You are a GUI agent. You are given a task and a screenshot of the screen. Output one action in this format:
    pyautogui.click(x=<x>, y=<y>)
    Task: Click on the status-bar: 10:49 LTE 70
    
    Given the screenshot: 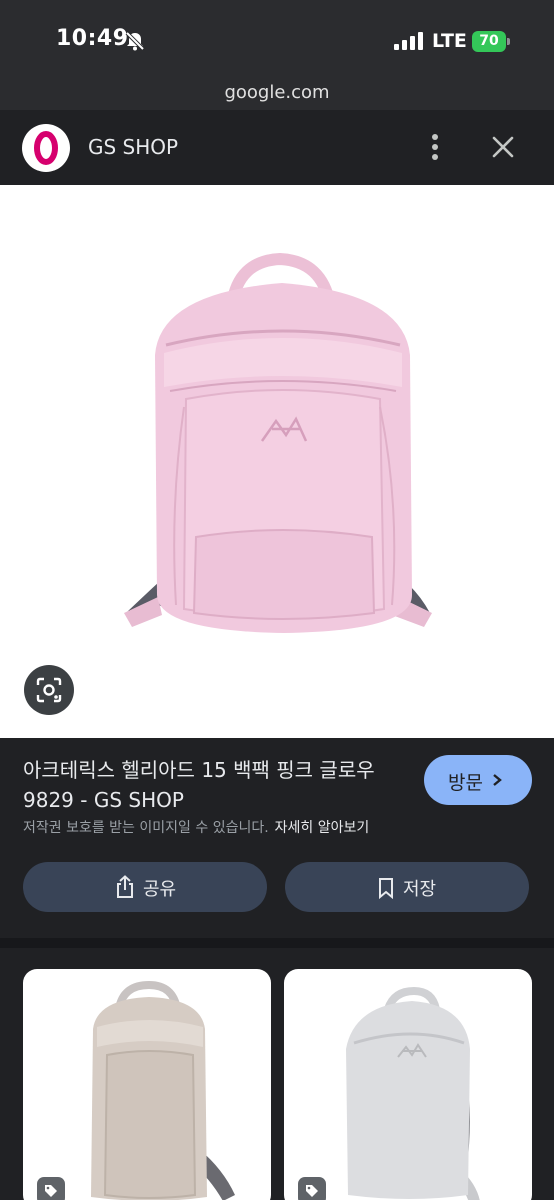 What is the action you would take?
    pyautogui.click(x=277, y=37)
    